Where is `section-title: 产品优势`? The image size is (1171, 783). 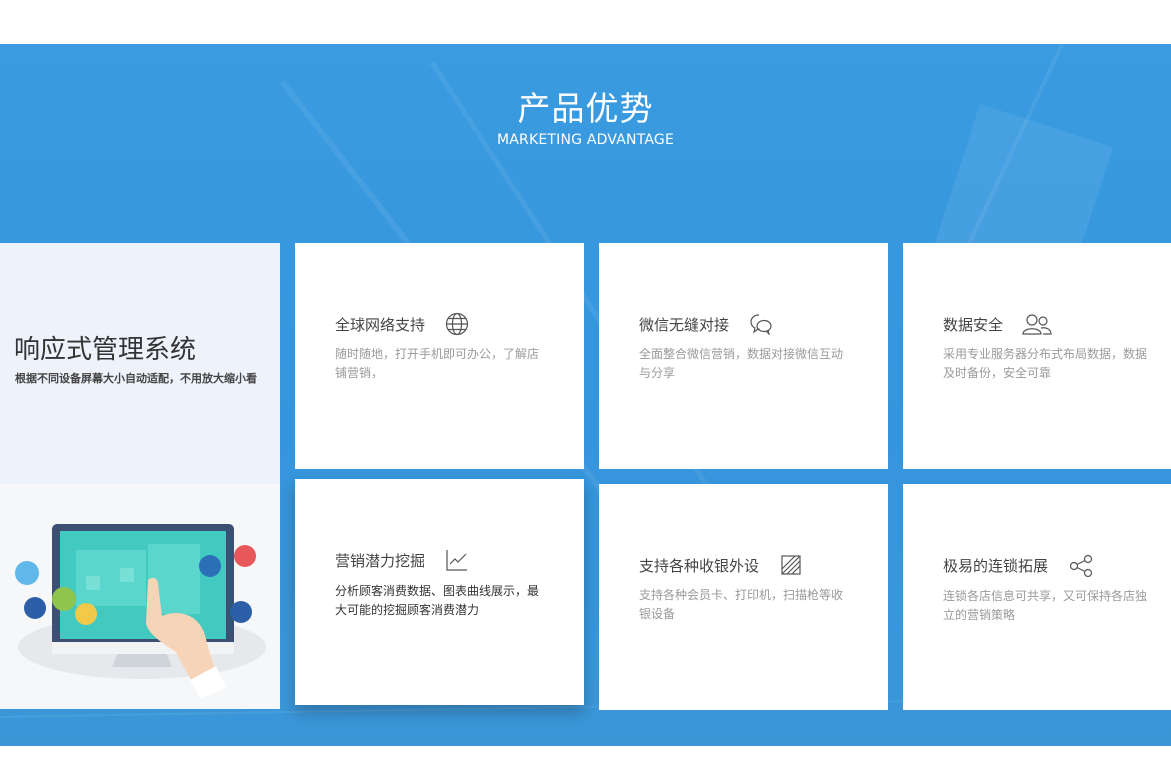
section-title: 产品优势 is located at coordinates (585, 108).